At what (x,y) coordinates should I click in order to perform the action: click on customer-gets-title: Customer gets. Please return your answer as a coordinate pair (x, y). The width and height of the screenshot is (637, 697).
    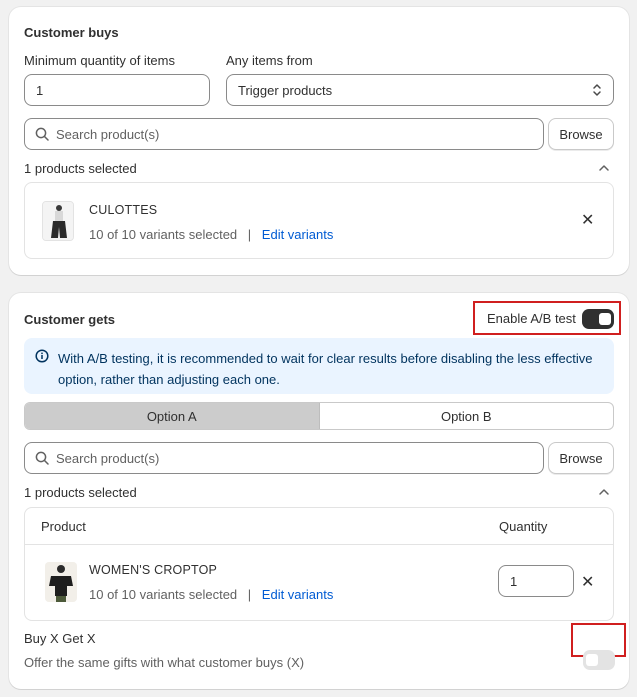
    Looking at the image, I should click on (70, 319).